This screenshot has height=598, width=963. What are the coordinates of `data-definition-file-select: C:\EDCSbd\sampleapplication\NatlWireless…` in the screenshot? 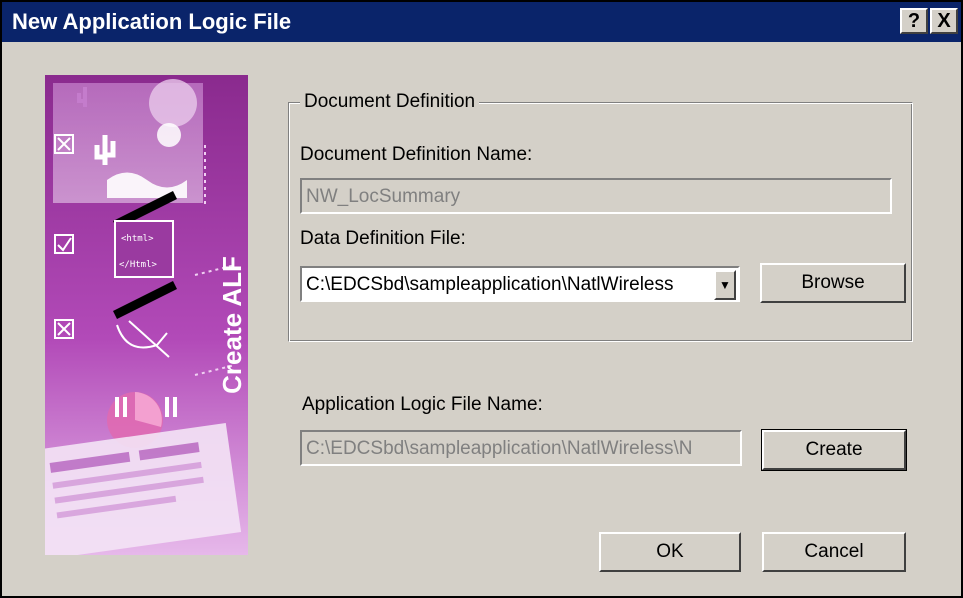 It's located at (520, 284).